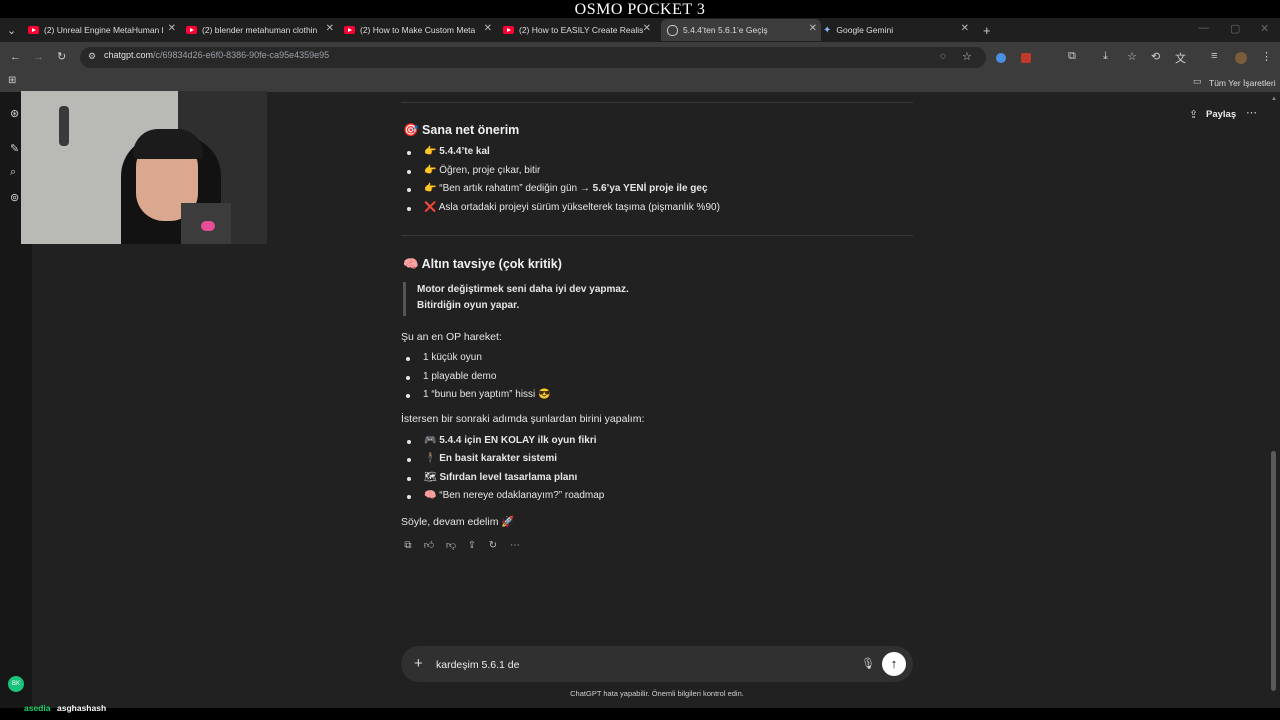  Describe the element at coordinates (827, 30) in the screenshot. I see `gemini-icon: ✦` at that location.